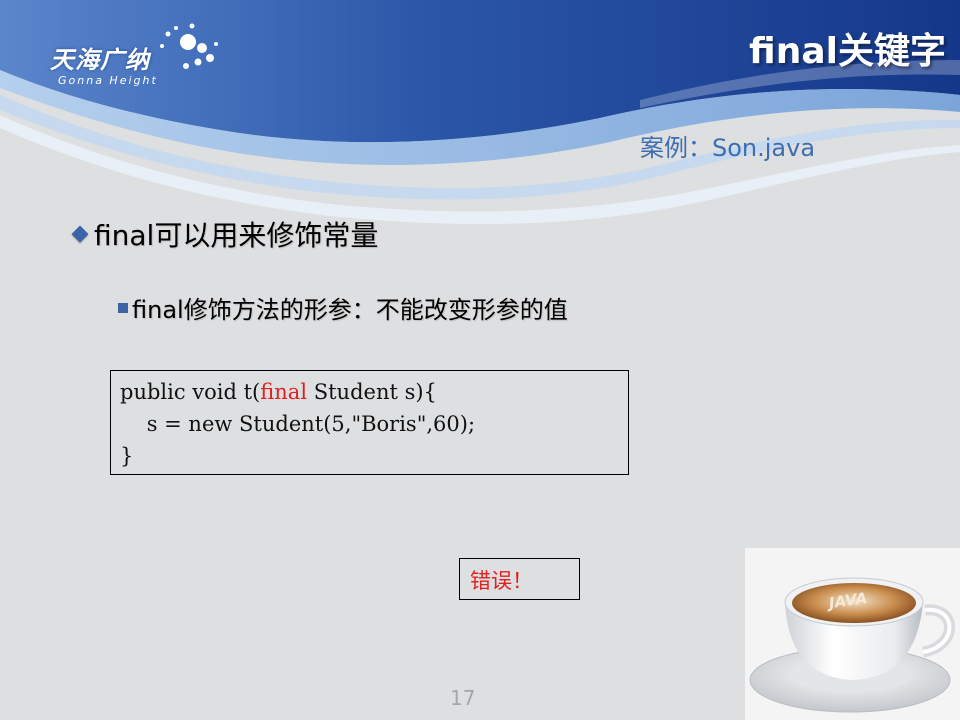 This screenshot has height=720, width=960. I want to click on coffee-cup-image: JAVA, so click(852, 634).